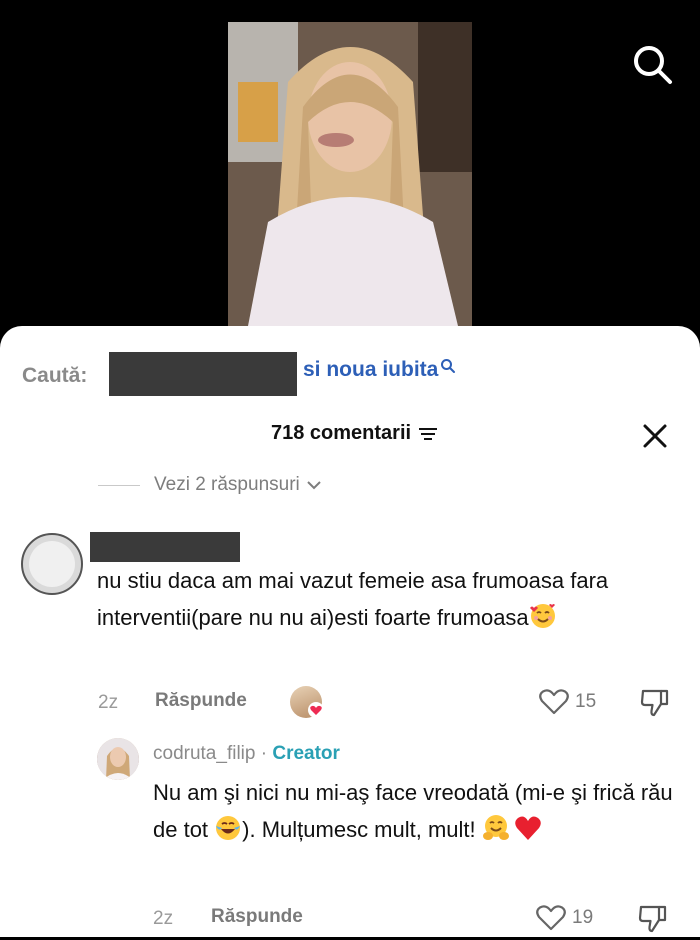 The height and width of the screenshot is (940, 700). Describe the element at coordinates (314, 485) in the screenshot. I see `chevron-down-icon` at that location.